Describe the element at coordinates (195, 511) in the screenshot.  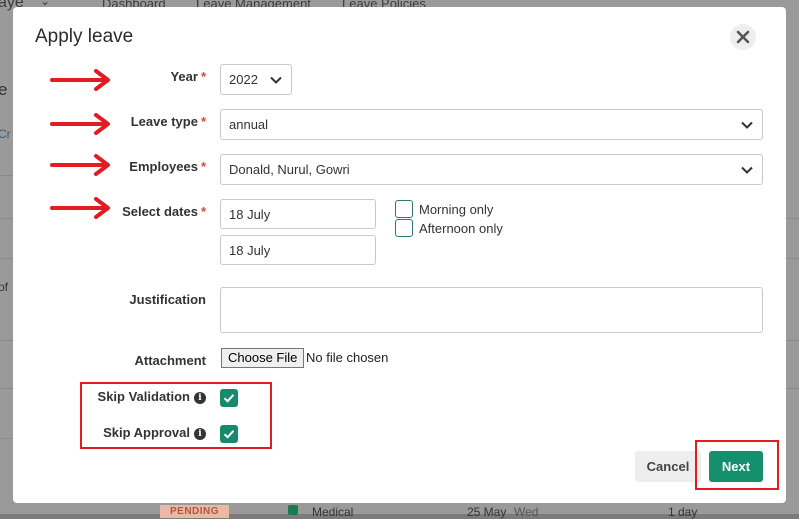
I see `status-badge: PENDING` at that location.